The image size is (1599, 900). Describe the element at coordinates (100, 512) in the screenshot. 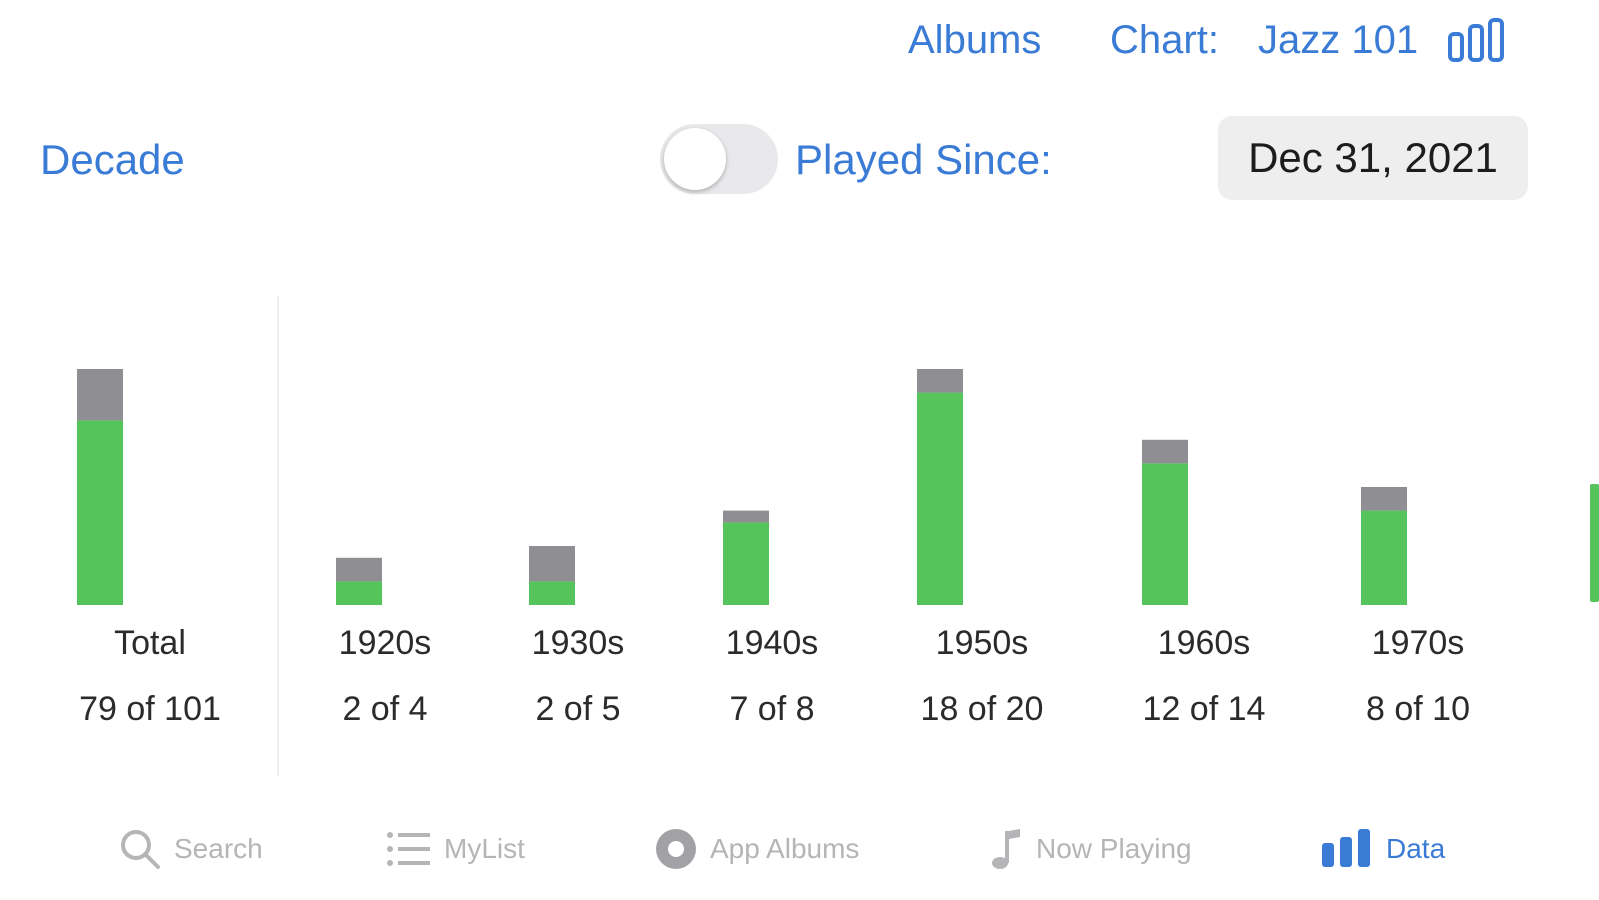

I see `bar-played-total` at that location.